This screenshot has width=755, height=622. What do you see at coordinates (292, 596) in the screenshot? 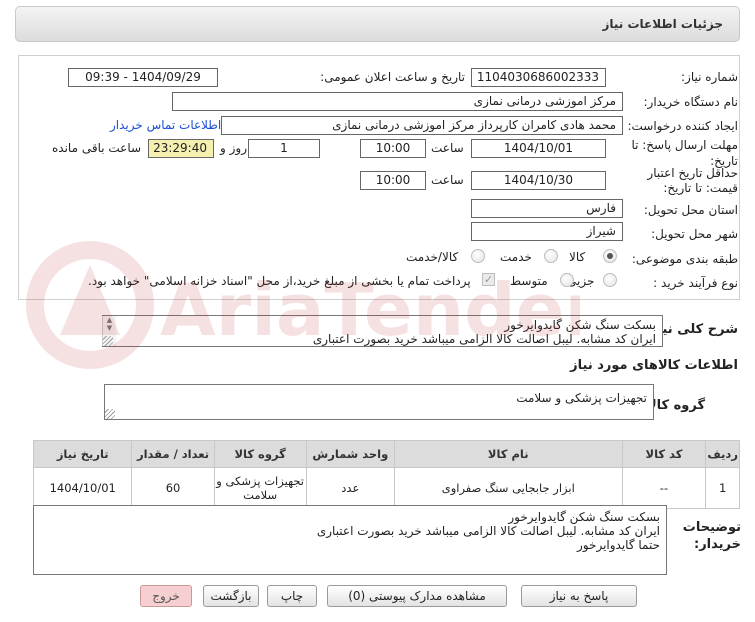
I see `print-button: چاپ` at bounding box center [292, 596].